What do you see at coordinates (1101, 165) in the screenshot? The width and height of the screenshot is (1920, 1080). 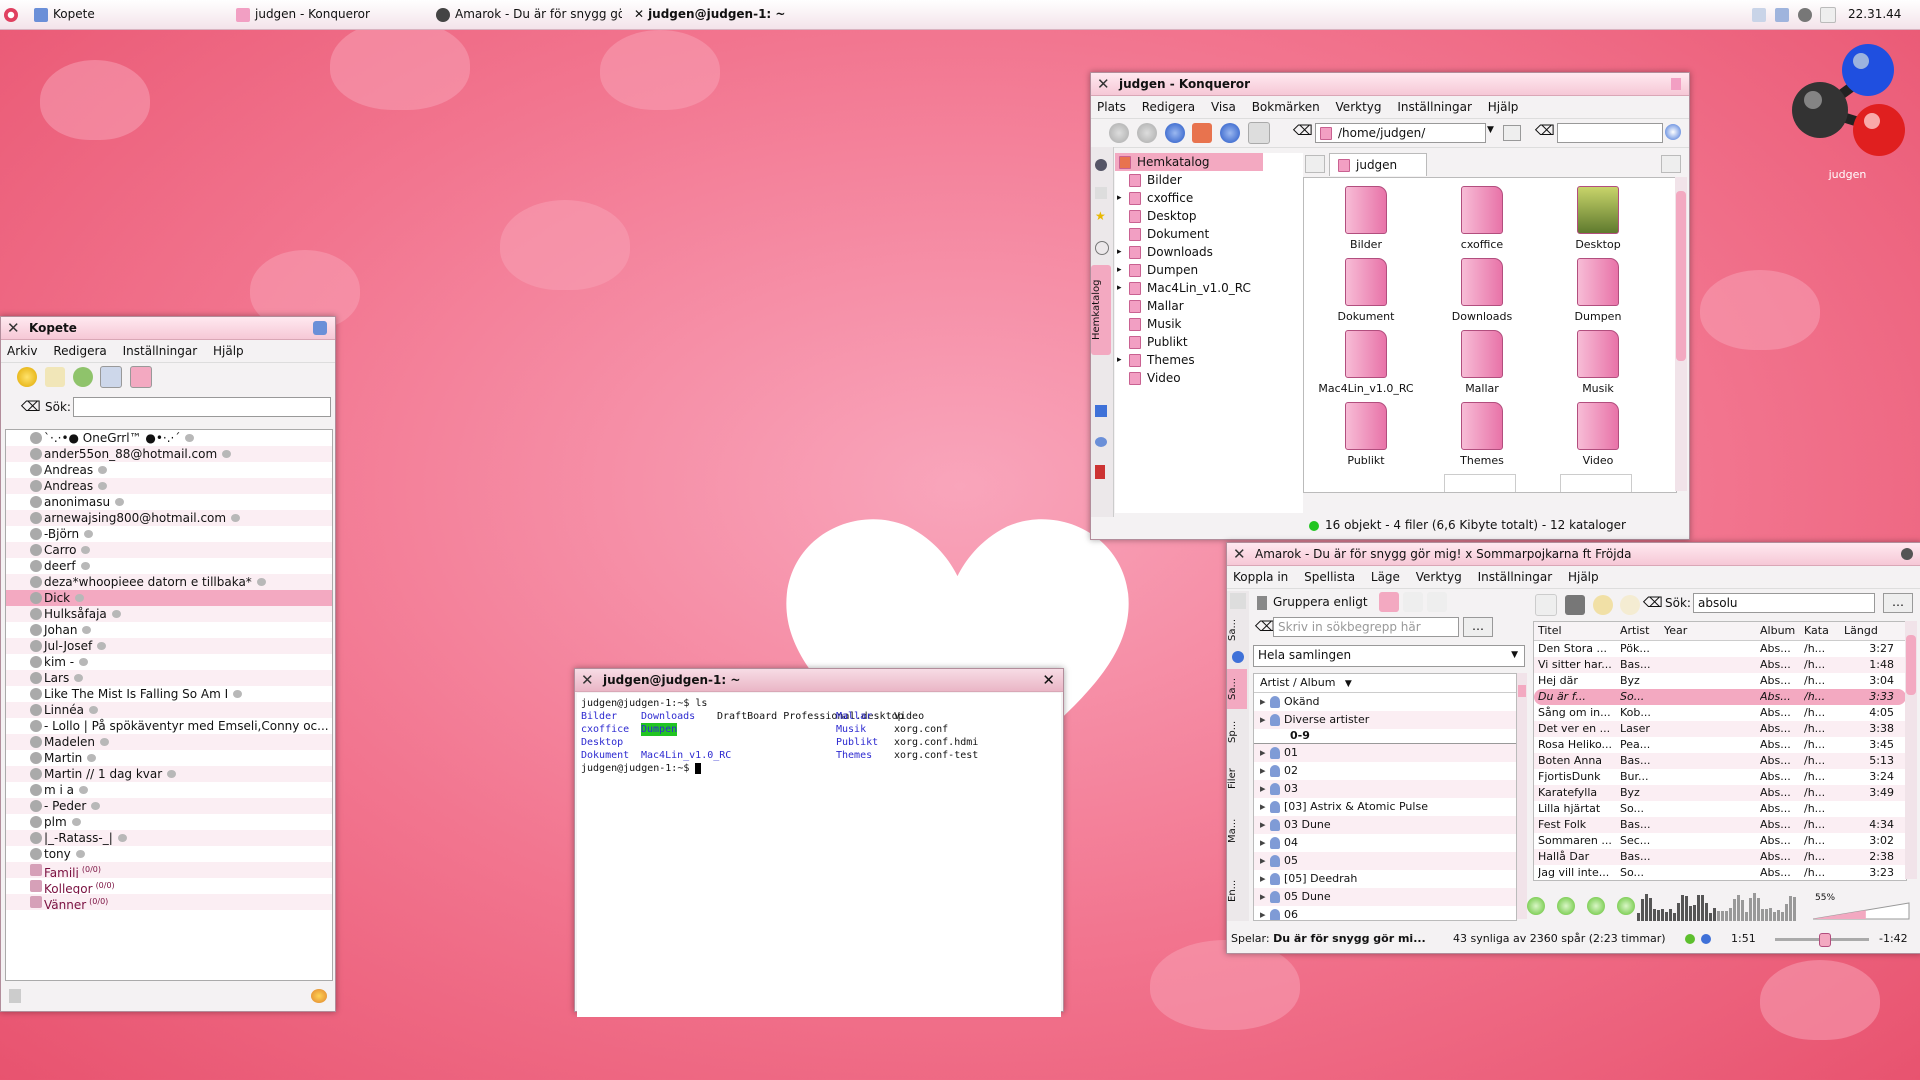 I see `bookmarks-sidebar-icon` at bounding box center [1101, 165].